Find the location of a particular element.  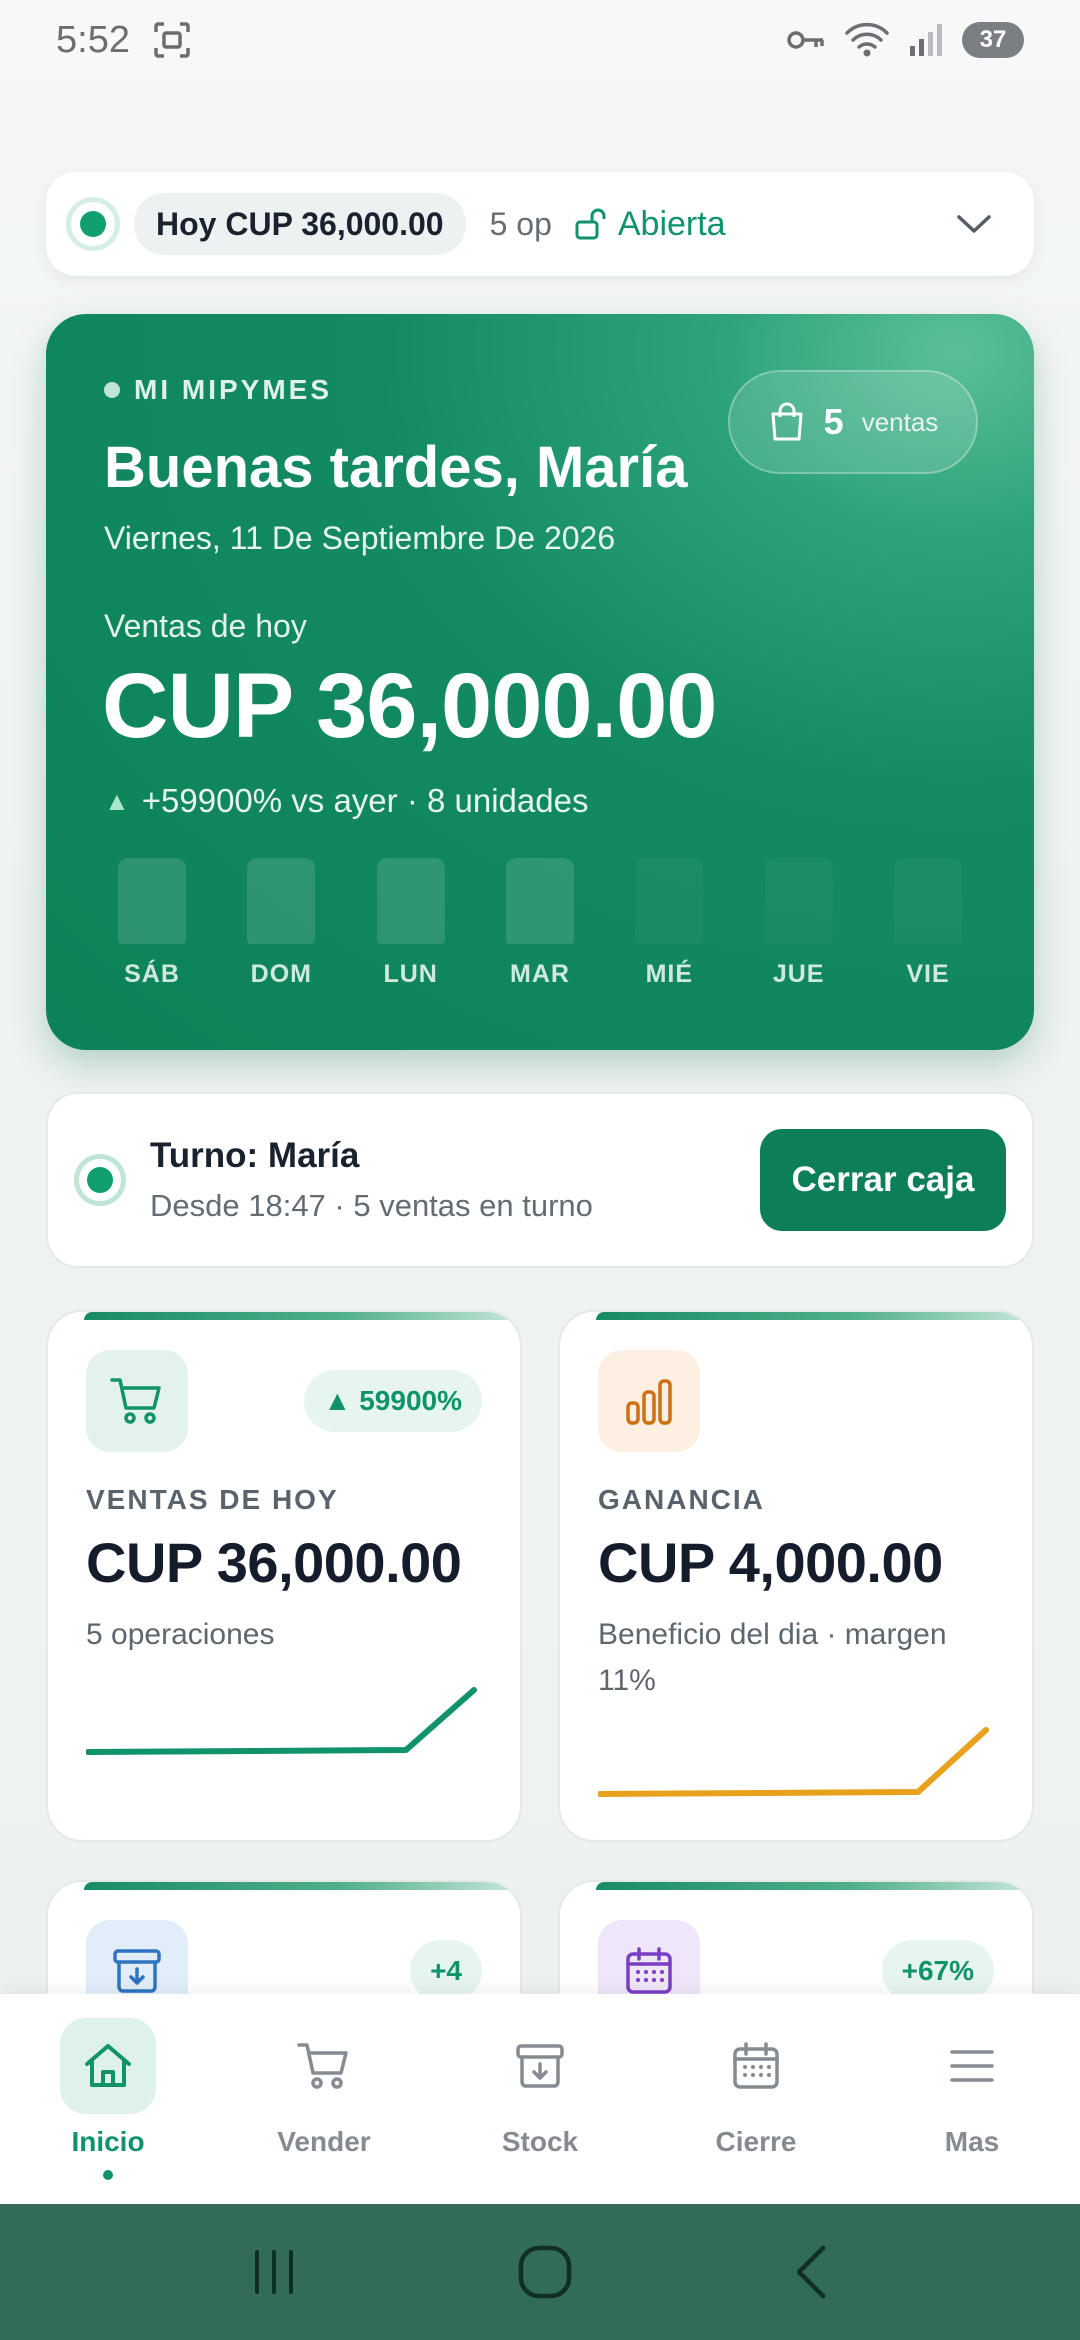

weekly-bars: SÁB DOM LUN MAR MIÉ JUE VIE is located at coordinates (540, 928).